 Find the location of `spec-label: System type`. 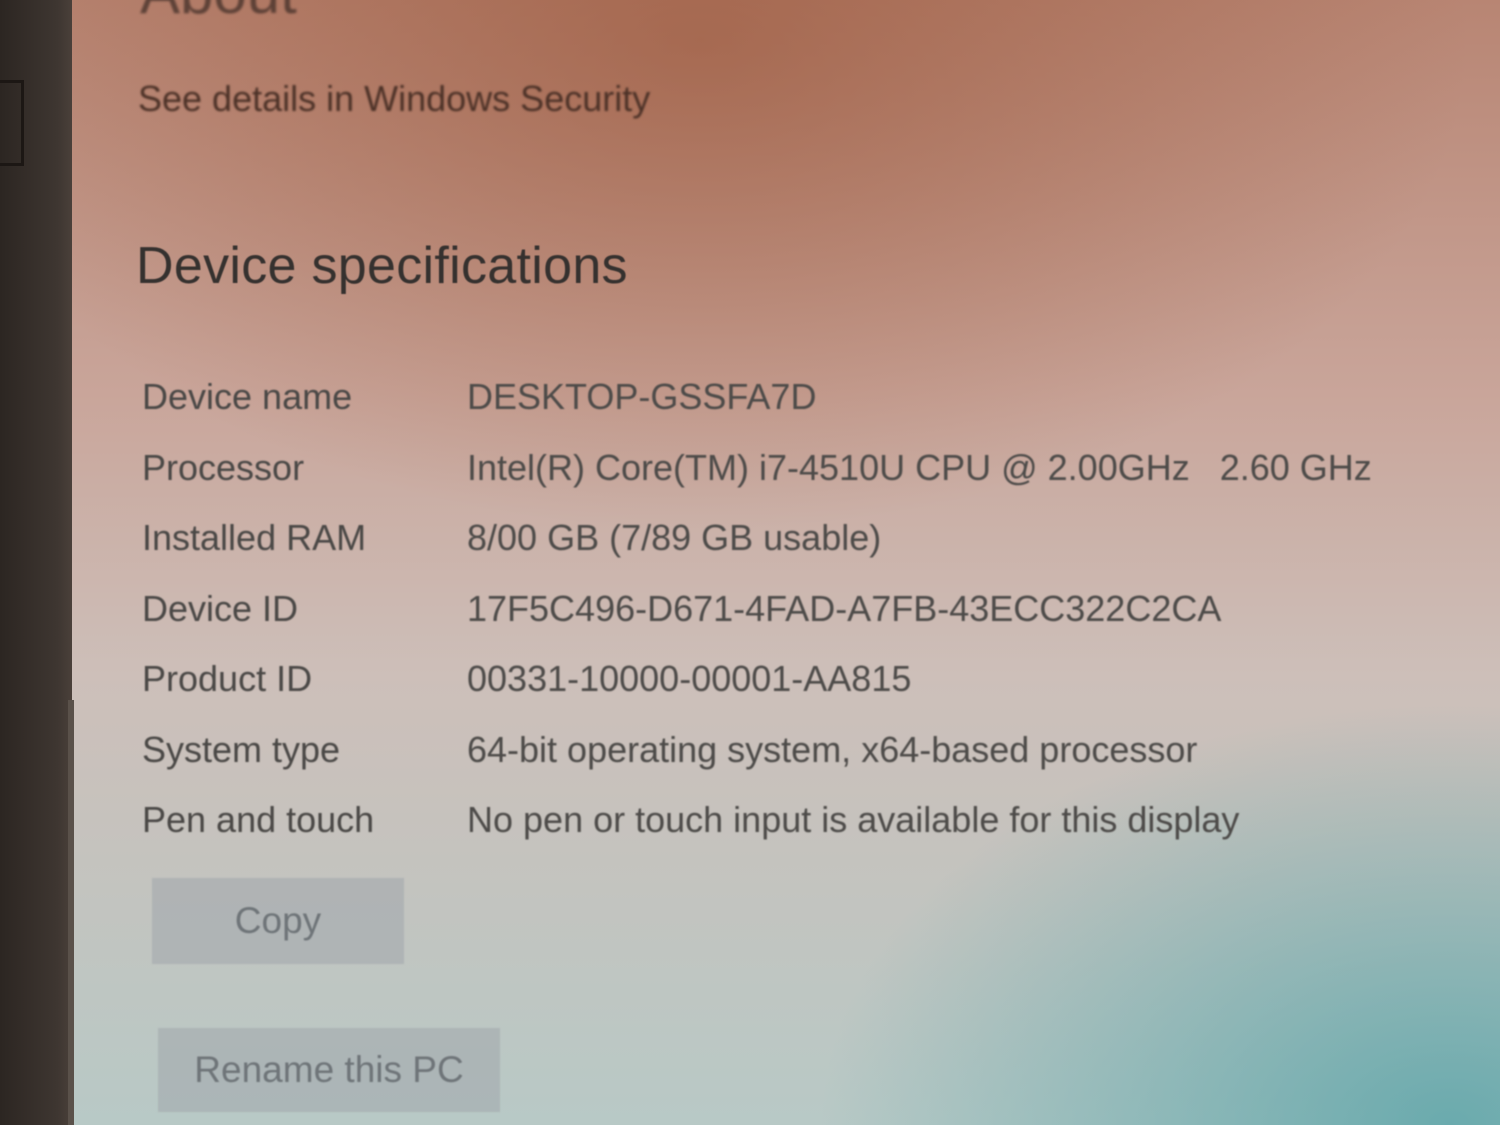

spec-label: System type is located at coordinates (241, 749).